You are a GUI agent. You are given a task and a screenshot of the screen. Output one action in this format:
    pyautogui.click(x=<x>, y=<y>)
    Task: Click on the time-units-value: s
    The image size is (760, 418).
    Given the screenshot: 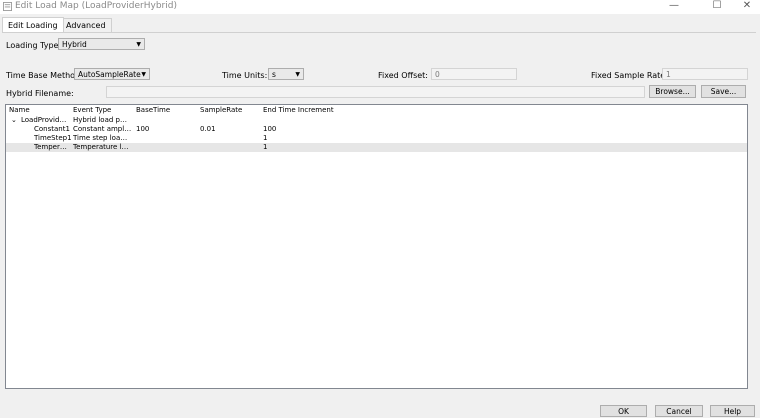 What is the action you would take?
    pyautogui.click(x=274, y=74)
    